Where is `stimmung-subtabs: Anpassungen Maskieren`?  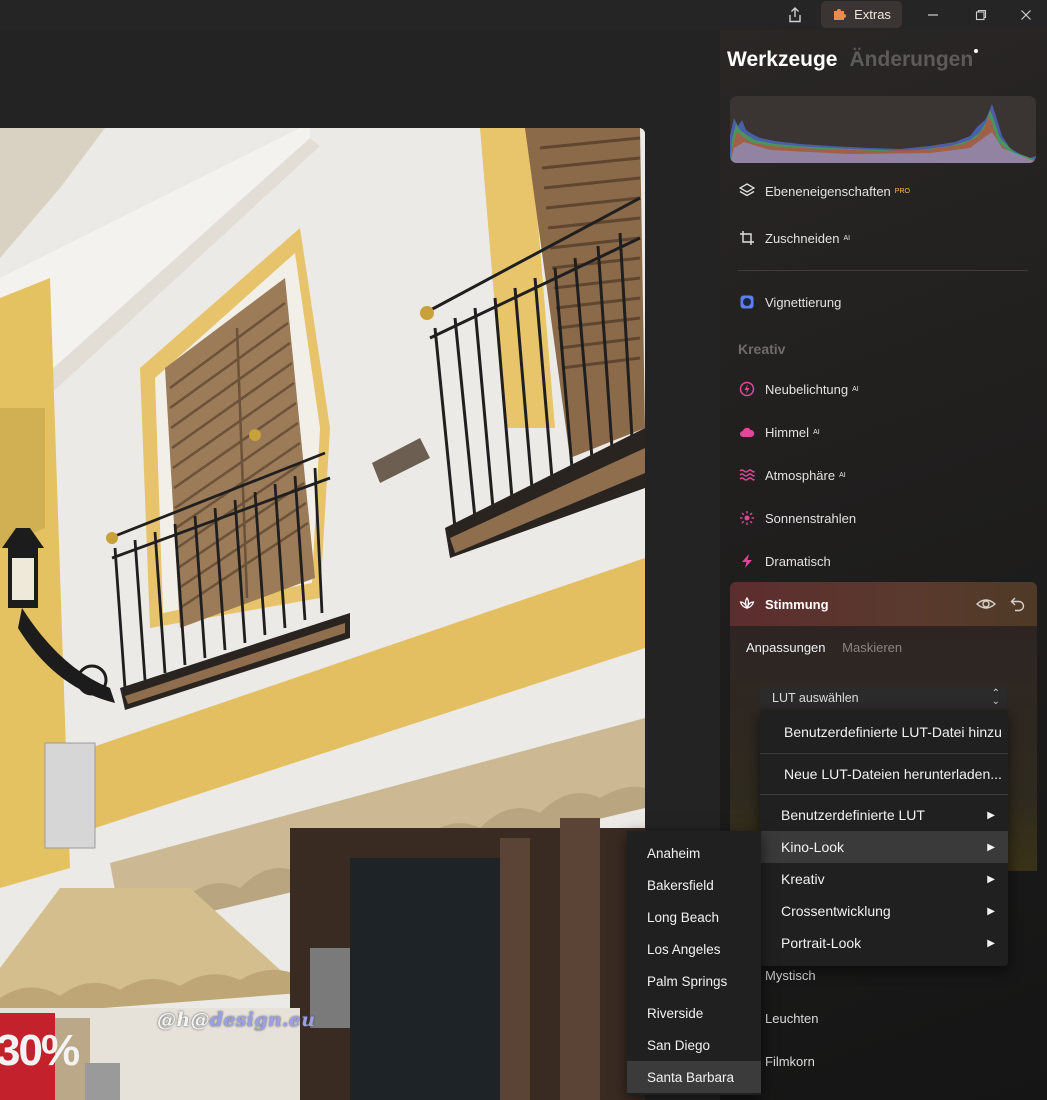
stimmung-subtabs: Anpassungen Maskieren is located at coordinates (824, 647).